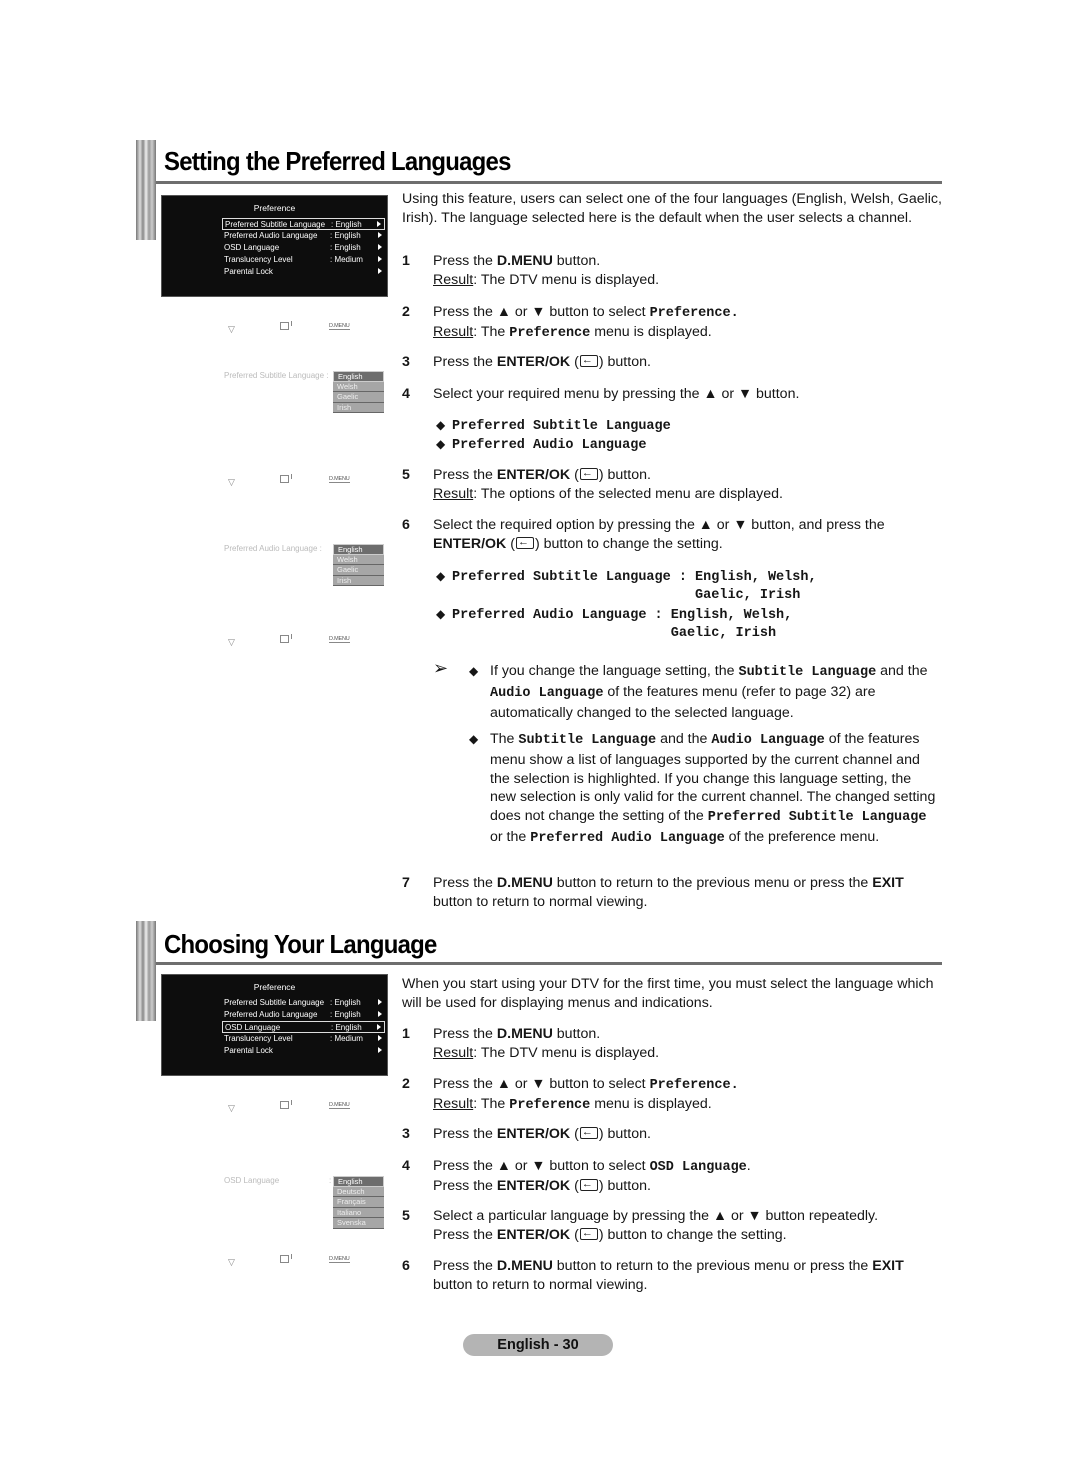  I want to click on osd-row-label: Preferred Subtitle Language, so click(274, 1002).